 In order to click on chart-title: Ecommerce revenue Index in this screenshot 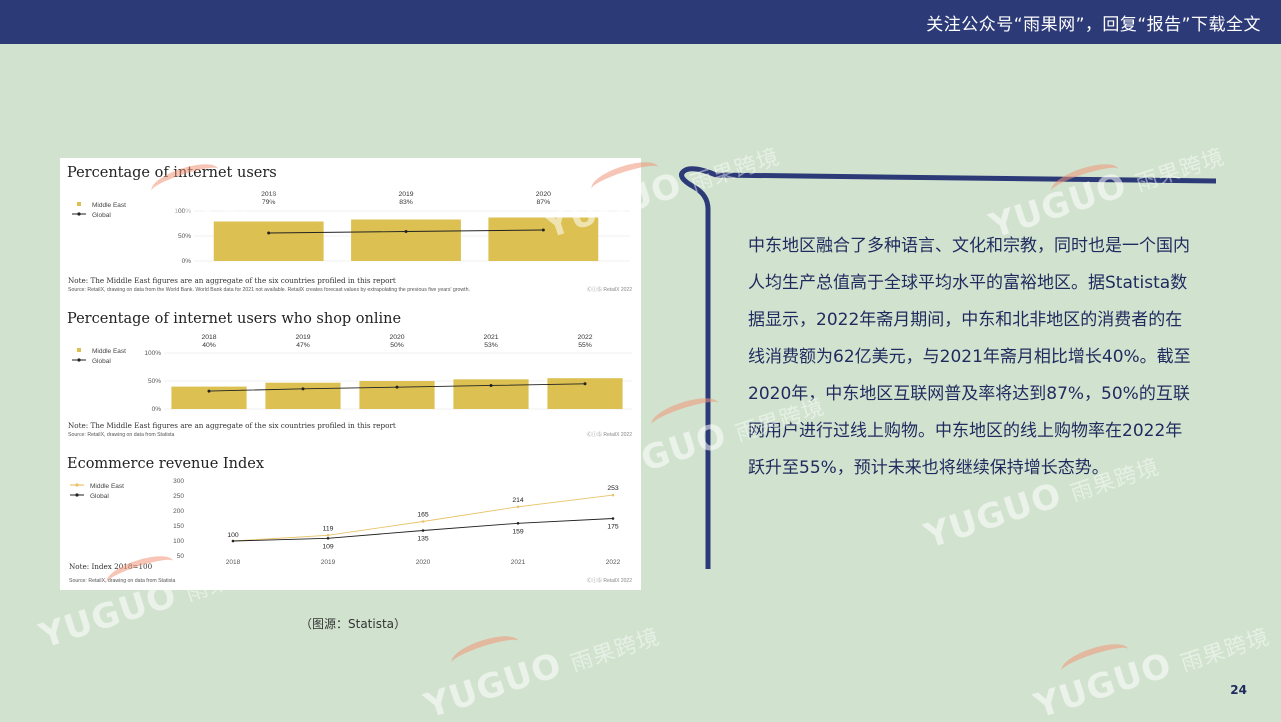, I will do `click(165, 464)`.